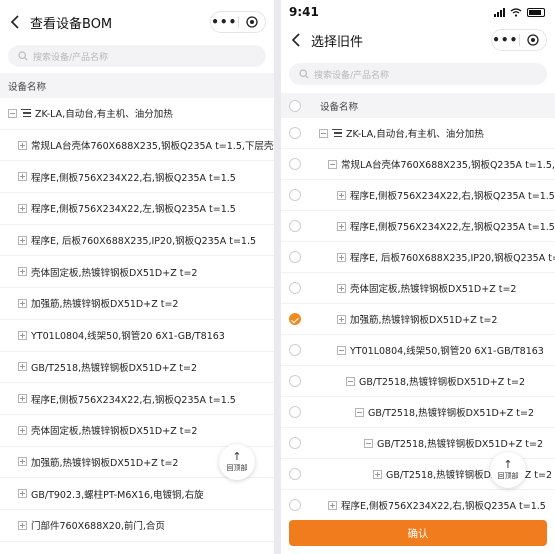  I want to click on miniprogram-capsule: •••, so click(238, 22).